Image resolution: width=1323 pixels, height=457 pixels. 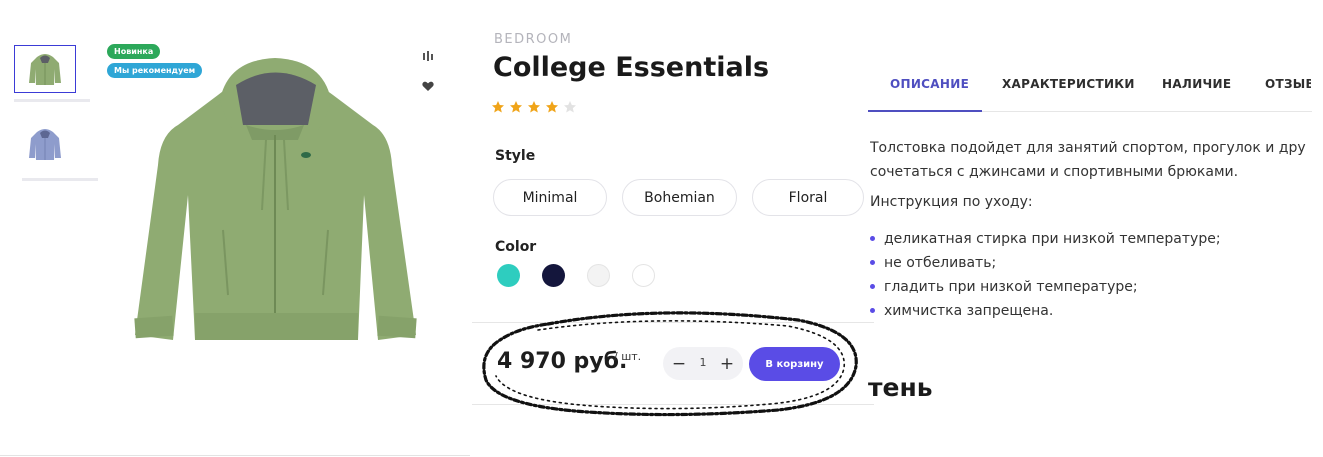 I want to click on star-empty-icon, so click(x=570, y=107).